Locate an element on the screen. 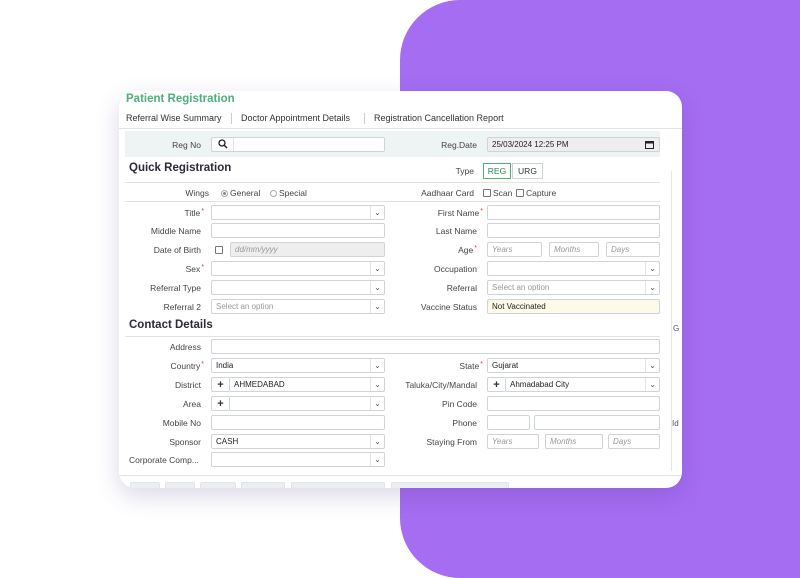  add-district-button: + is located at coordinates (220, 384).